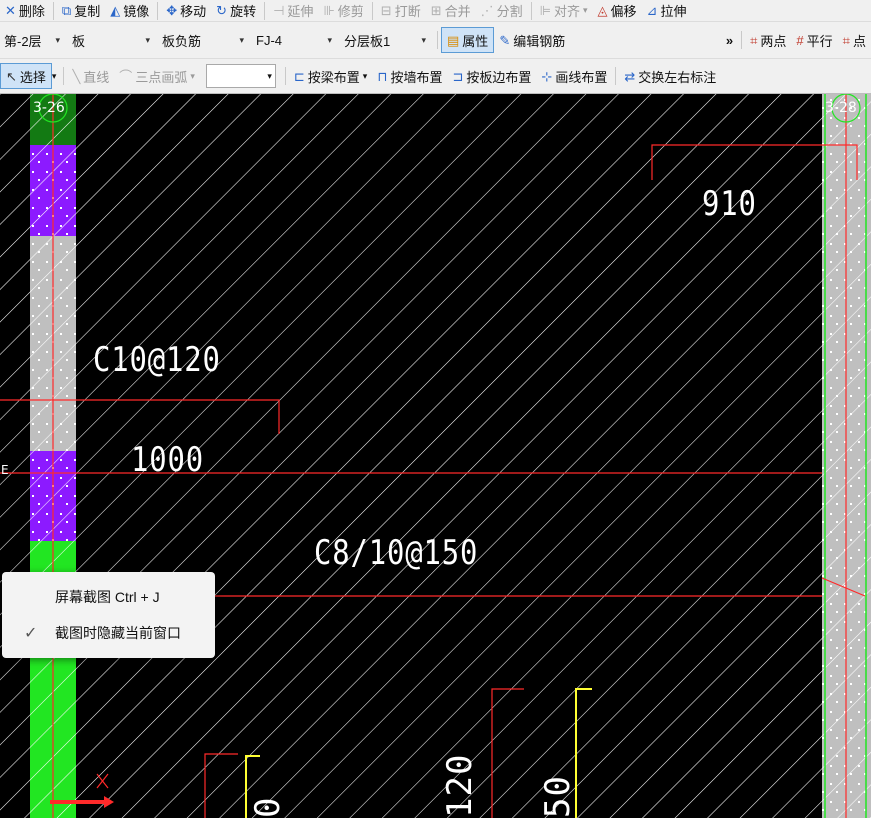 Image resolution: width=871 pixels, height=818 pixels. I want to click on cursor-icon: ↖, so click(11, 76).